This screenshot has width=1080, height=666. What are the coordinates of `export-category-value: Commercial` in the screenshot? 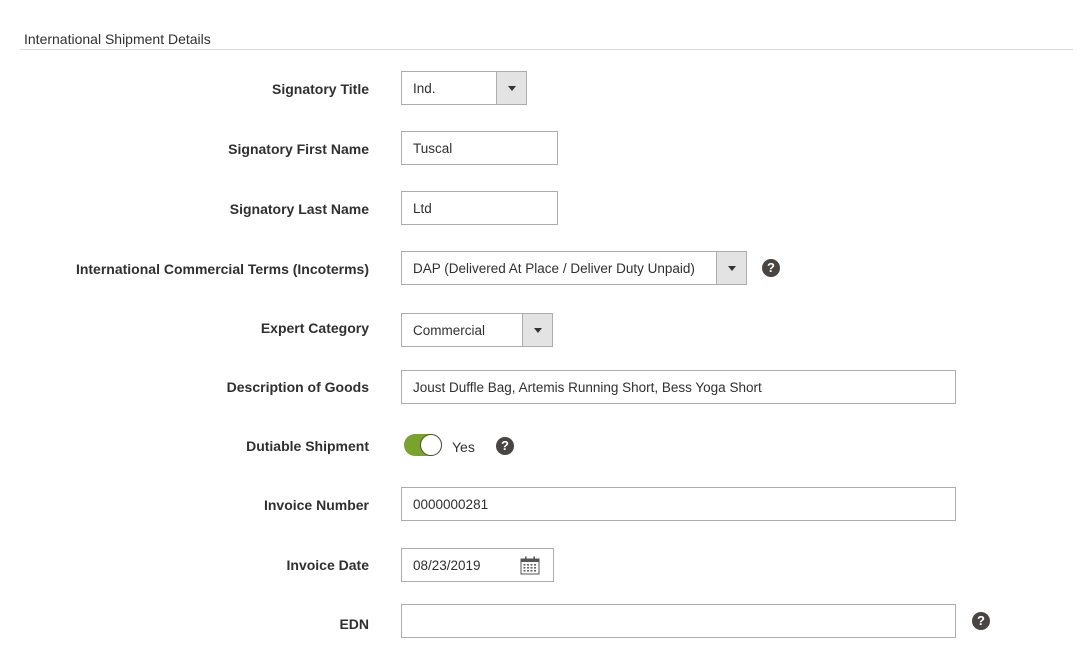 It's located at (449, 330).